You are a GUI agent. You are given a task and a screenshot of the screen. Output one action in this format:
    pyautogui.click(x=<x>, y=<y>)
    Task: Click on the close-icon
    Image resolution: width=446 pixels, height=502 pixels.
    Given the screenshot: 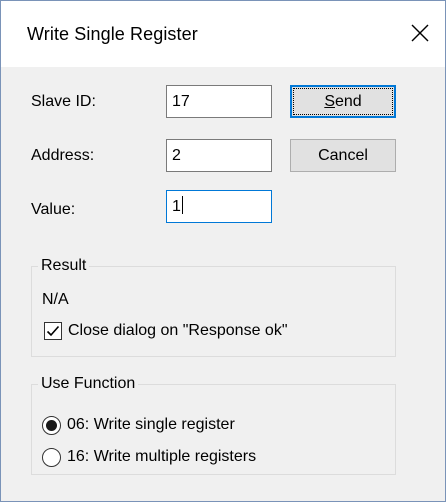 What is the action you would take?
    pyautogui.click(x=420, y=33)
    